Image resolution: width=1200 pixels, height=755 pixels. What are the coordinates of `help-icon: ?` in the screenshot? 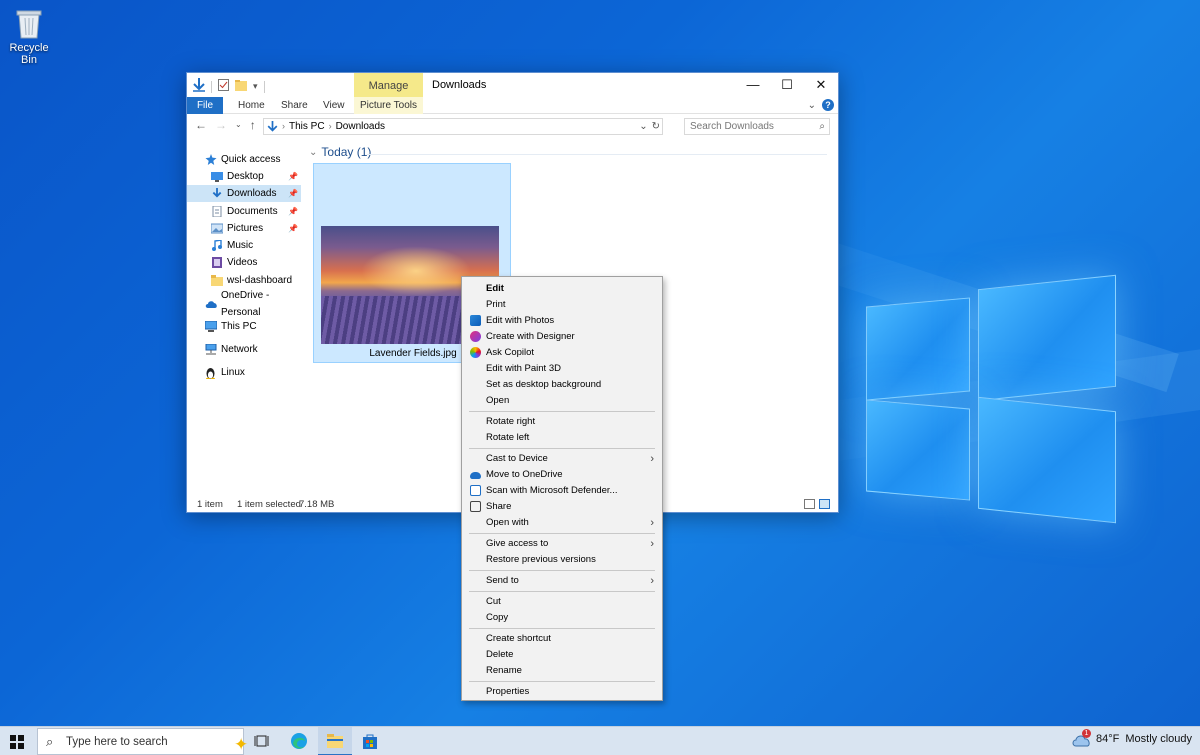 It's located at (828, 105).